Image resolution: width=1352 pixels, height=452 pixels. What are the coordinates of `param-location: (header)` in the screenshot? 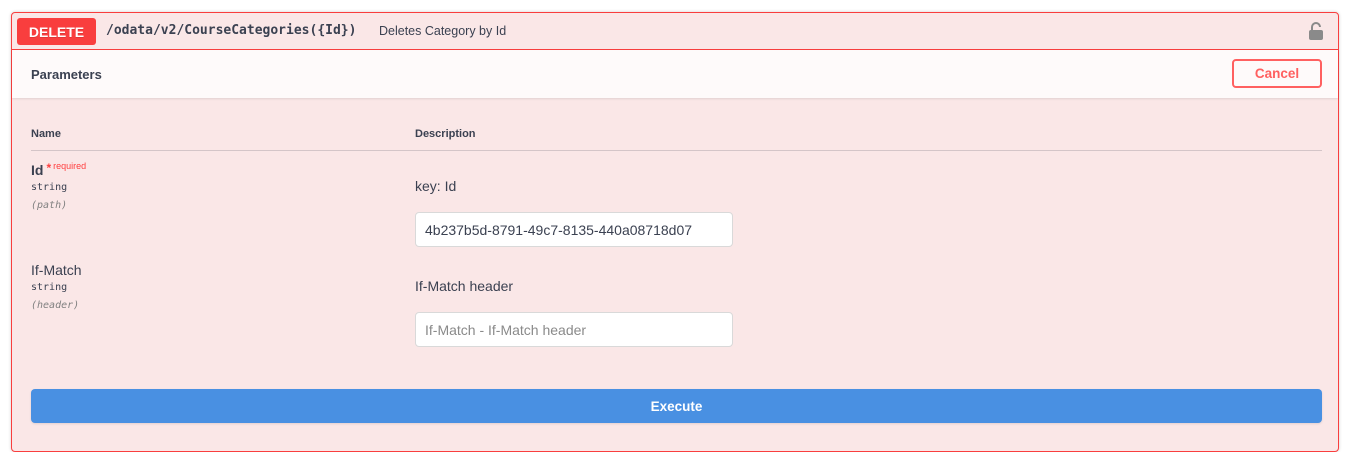 It's located at (55, 305).